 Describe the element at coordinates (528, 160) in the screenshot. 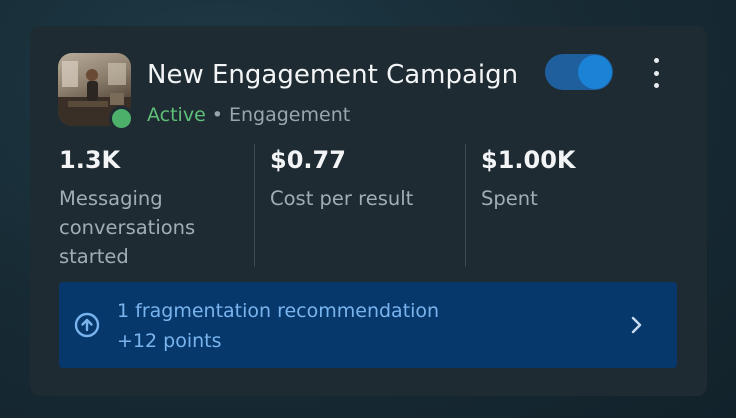

I see `metric-value: $1.00K` at that location.